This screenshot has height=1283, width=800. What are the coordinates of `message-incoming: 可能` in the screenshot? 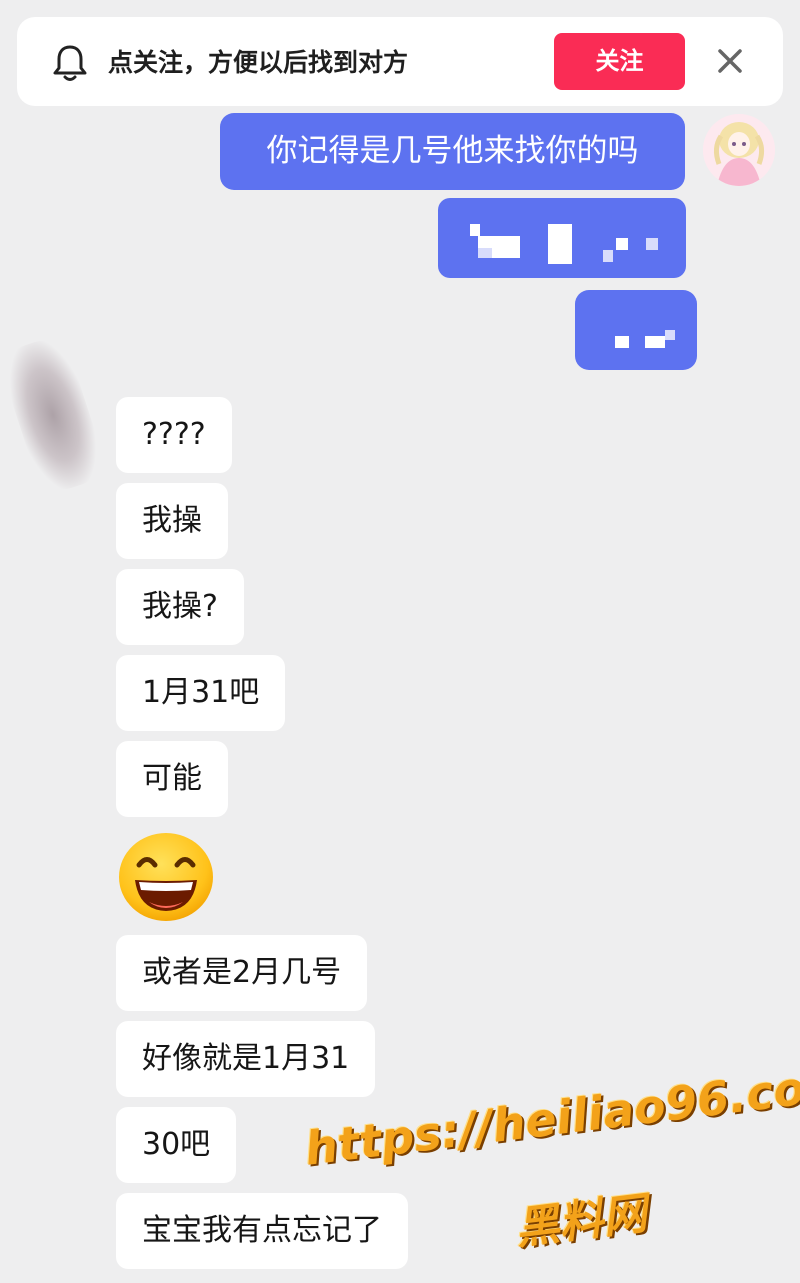 It's located at (172, 779).